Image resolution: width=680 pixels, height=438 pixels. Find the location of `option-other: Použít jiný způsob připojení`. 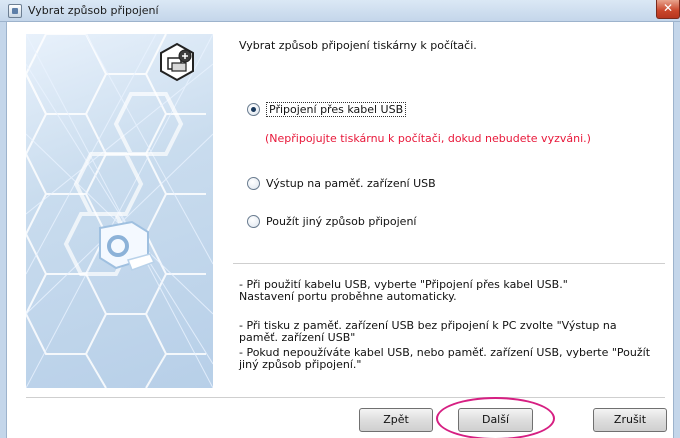

option-other: Použít jiný způsob připojení is located at coordinates (331, 221).